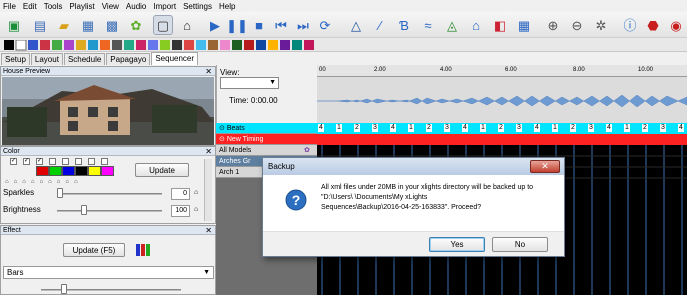  I want to click on view-select: ▼, so click(249, 83).